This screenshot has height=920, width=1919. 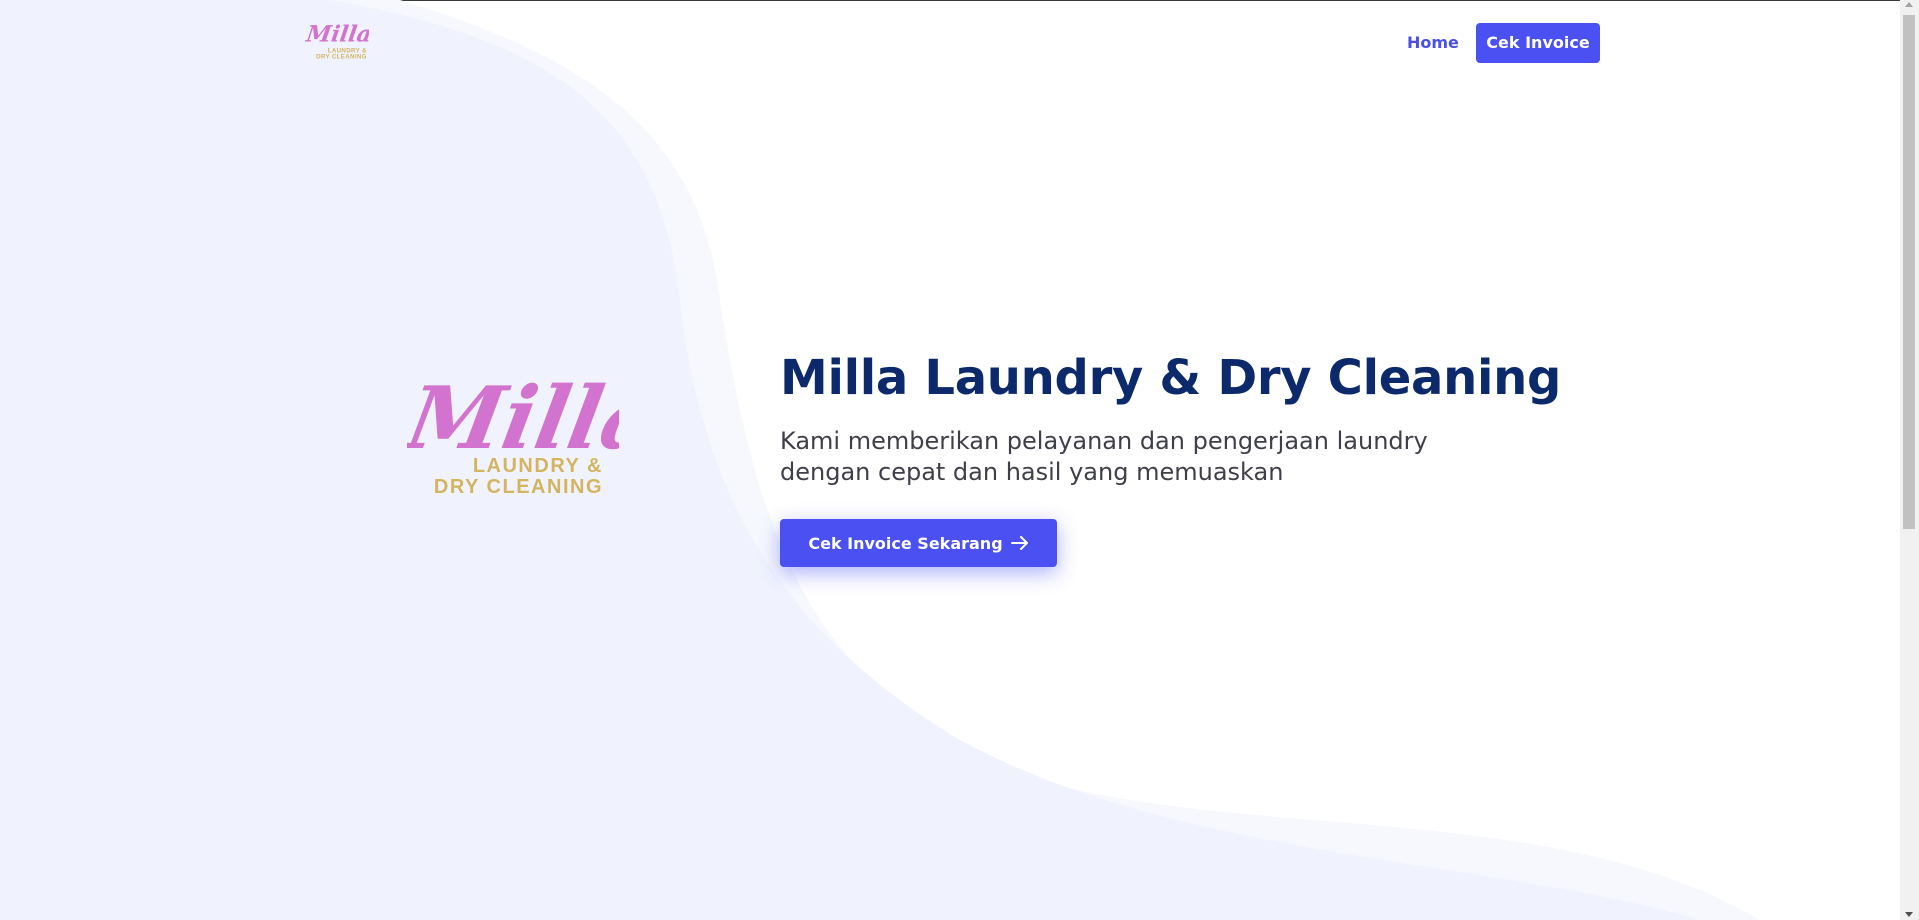 What do you see at coordinates (1538, 43) in the screenshot?
I see `nav-cek-invoice-button: Cek Invoice` at bounding box center [1538, 43].